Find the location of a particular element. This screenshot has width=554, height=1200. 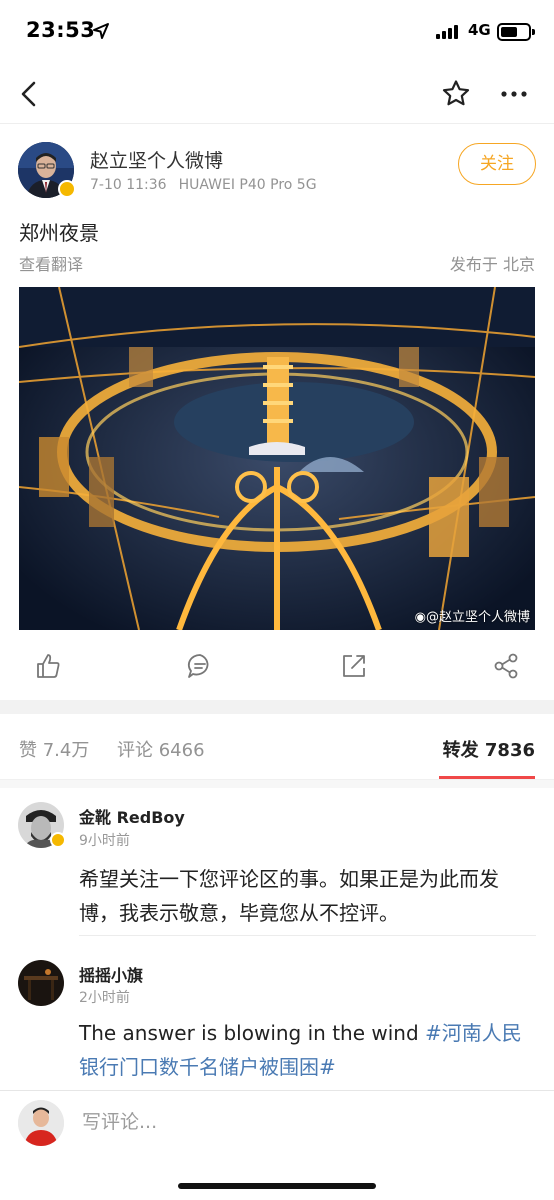

post-date: 7-10 11:36 is located at coordinates (128, 185).